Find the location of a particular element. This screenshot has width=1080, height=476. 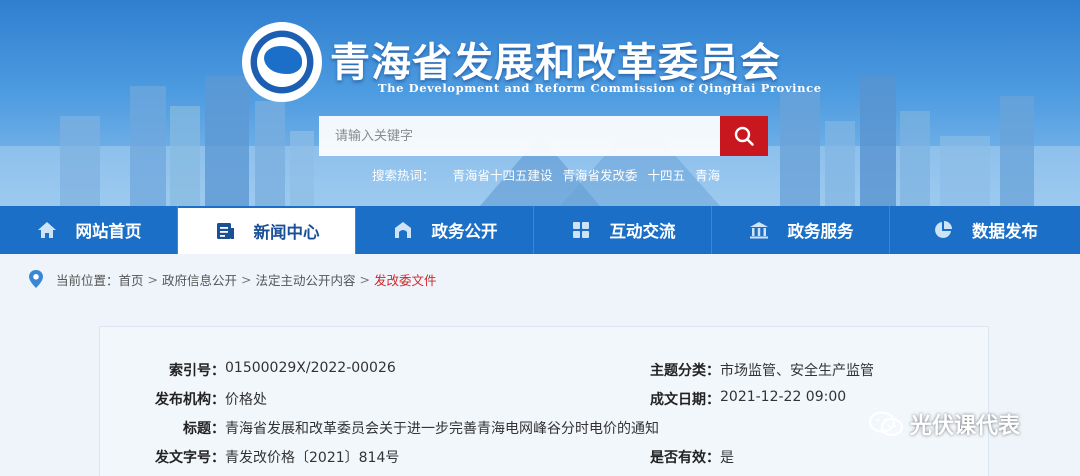

nav-item-label: 新闻中心 is located at coordinates (286, 232).